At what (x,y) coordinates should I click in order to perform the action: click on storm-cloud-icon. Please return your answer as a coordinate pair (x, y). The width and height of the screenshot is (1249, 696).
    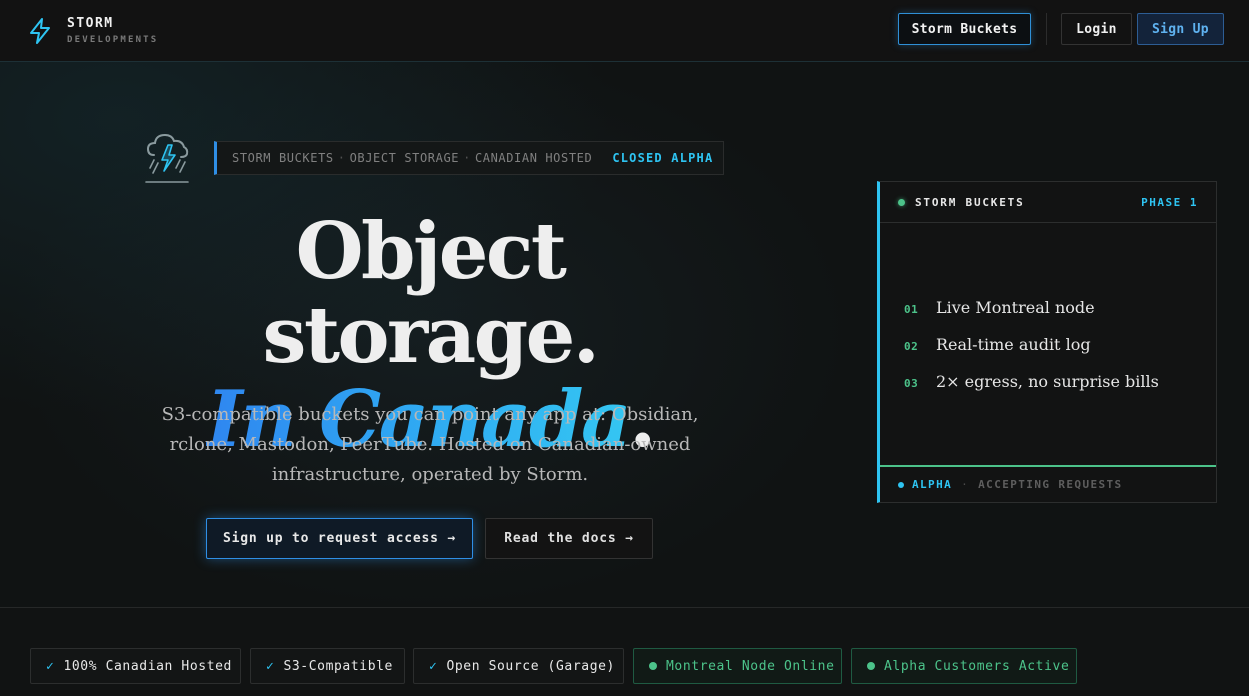
    Looking at the image, I should click on (167, 158).